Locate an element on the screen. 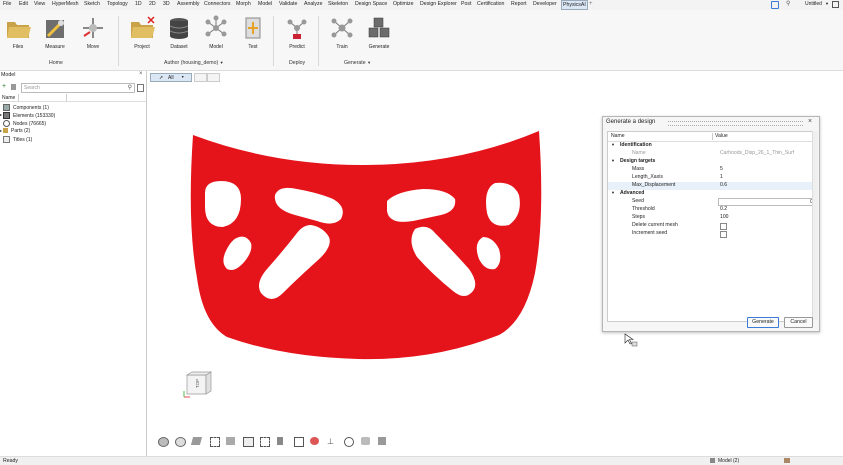 Image resolution: width=843 pixels, height=465 pixels. maximize-icon is located at coordinates (835, 4).